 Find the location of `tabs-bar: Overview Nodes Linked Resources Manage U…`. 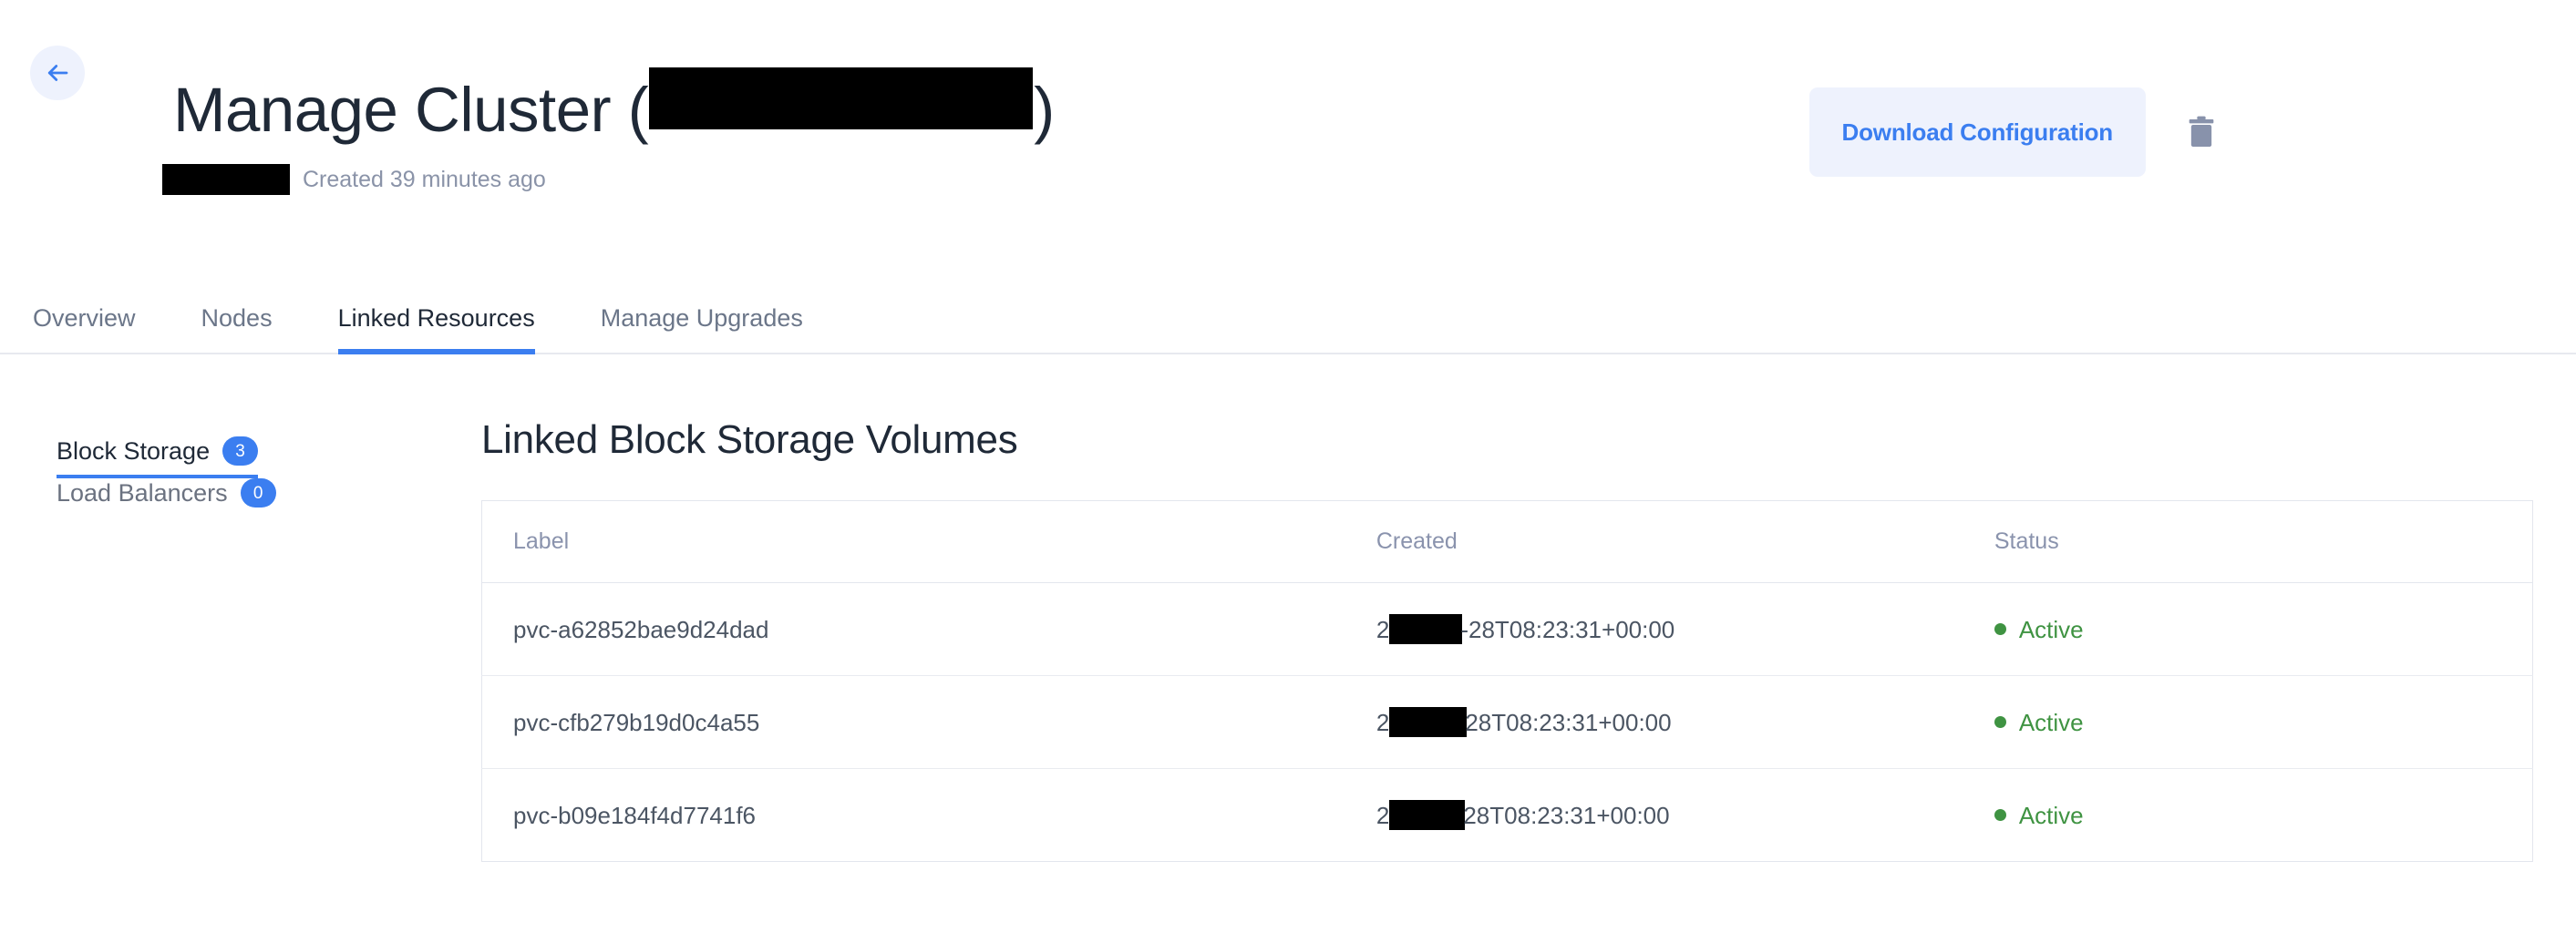

tabs-bar: Overview Nodes Linked Resources Manage U… is located at coordinates (1288, 313).